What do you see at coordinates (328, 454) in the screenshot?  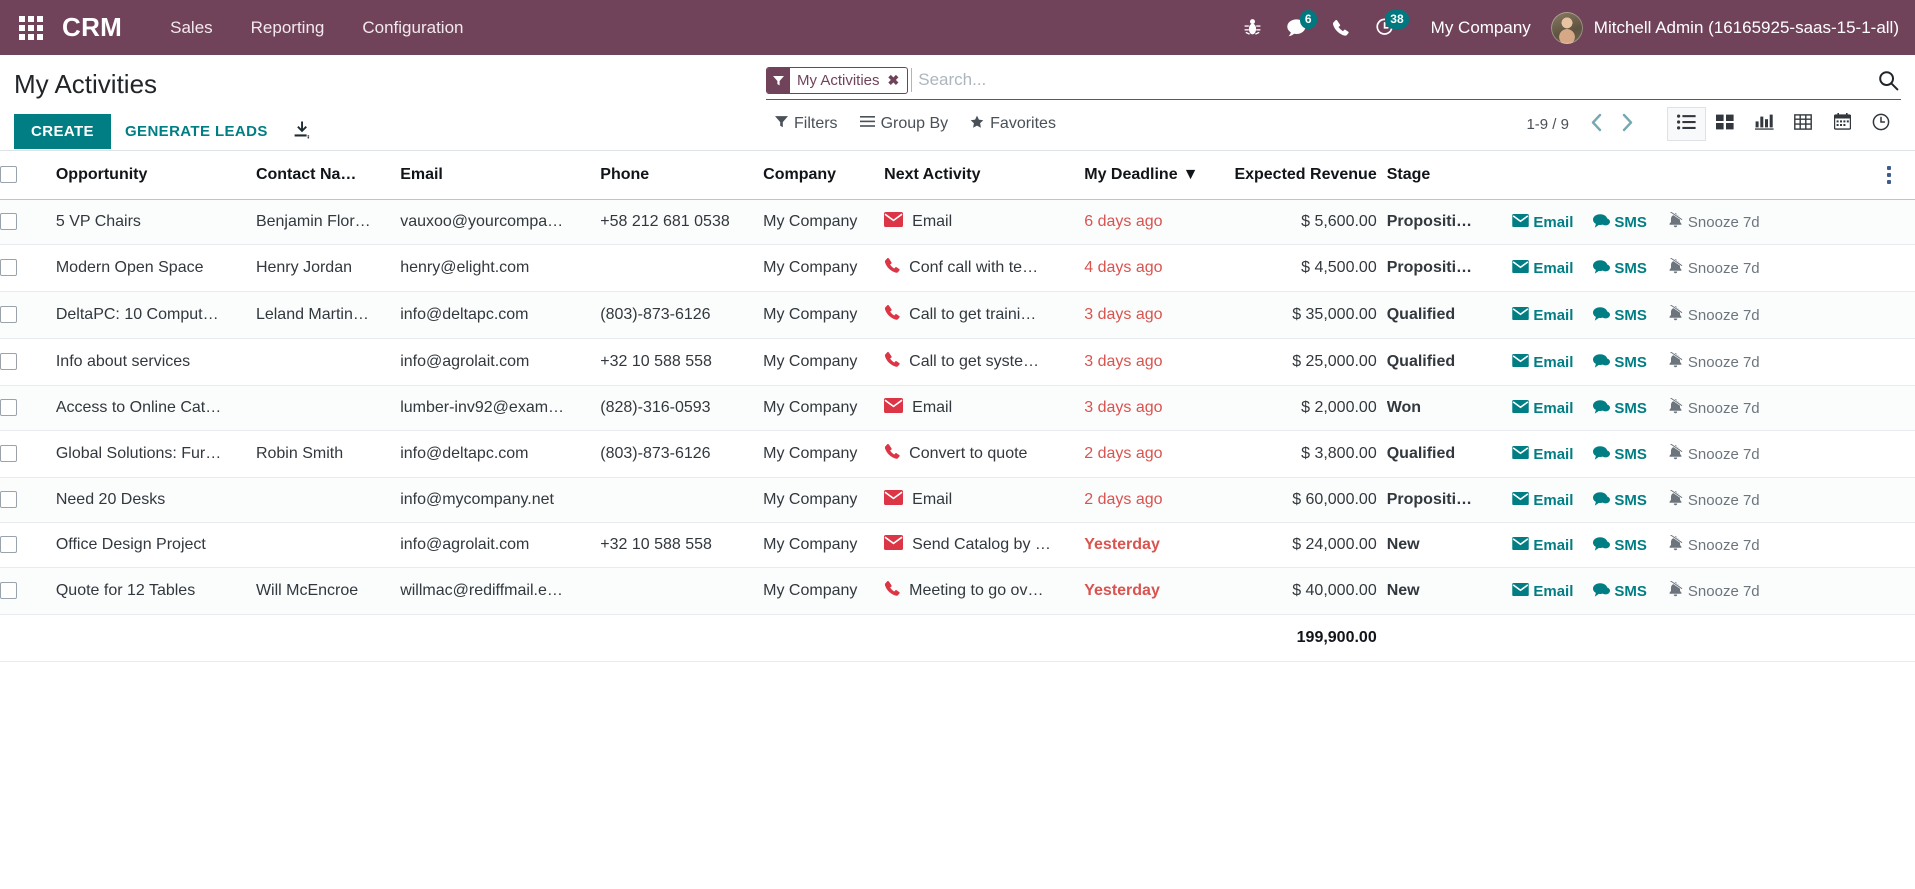 I see `cell-contact-name: Robin Smith` at bounding box center [328, 454].